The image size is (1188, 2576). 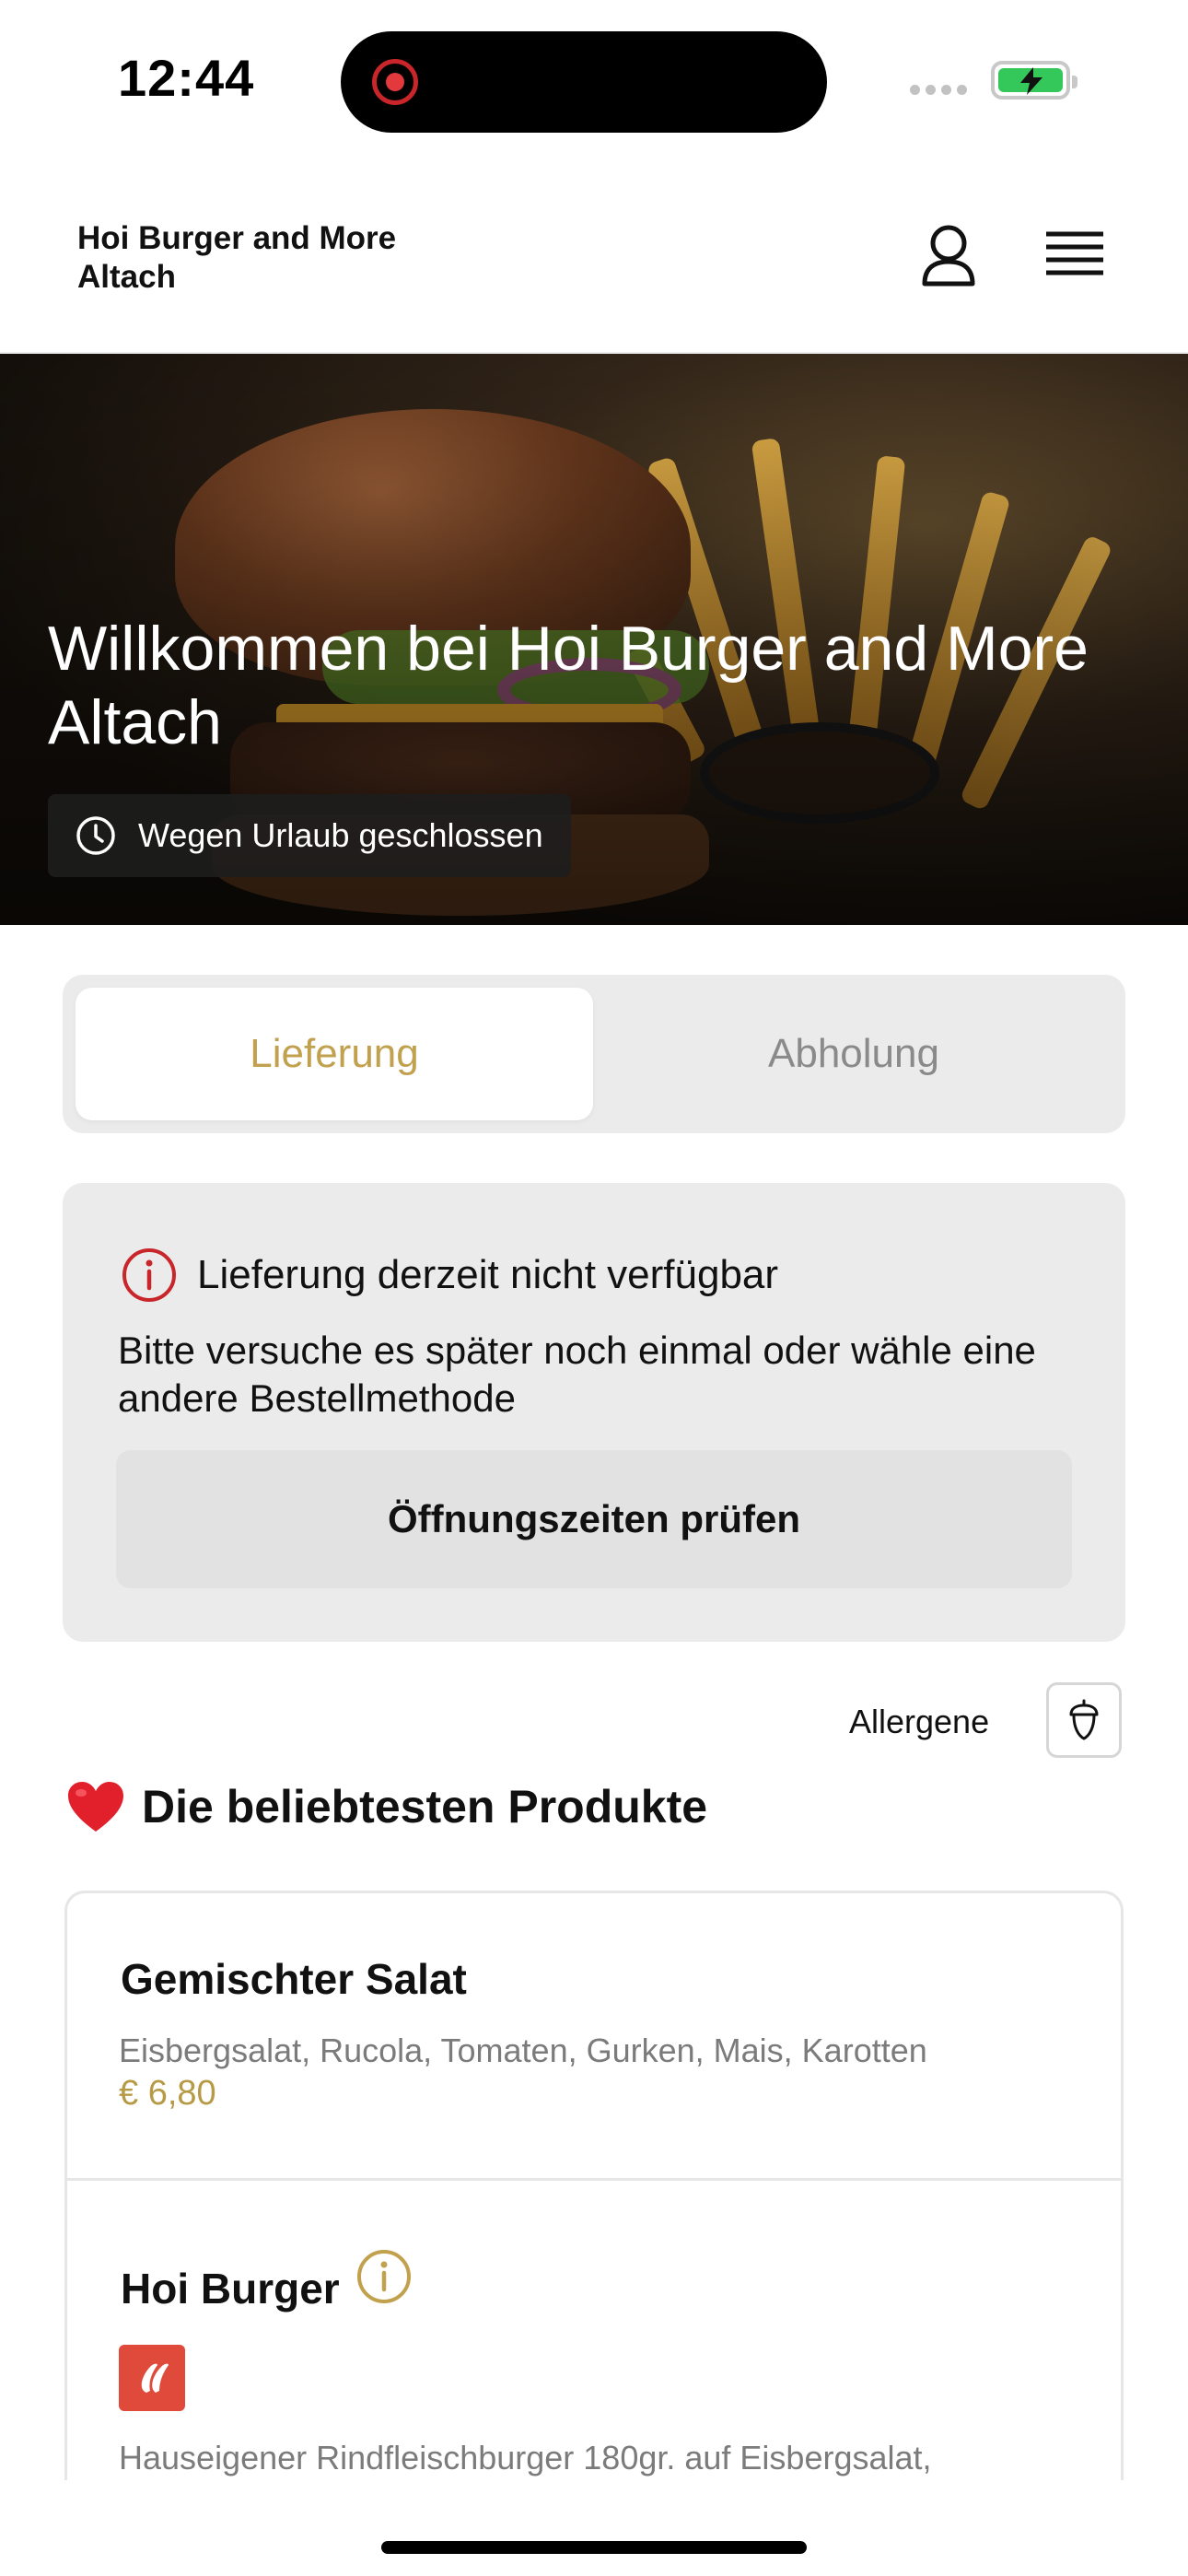 I want to click on menu-button, so click(x=1074, y=258).